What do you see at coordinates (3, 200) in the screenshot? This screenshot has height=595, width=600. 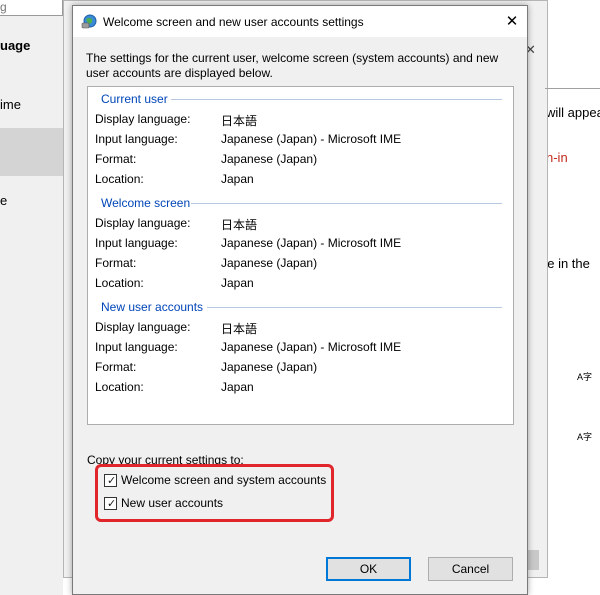 I see `sidebar-item-fragment: e` at bounding box center [3, 200].